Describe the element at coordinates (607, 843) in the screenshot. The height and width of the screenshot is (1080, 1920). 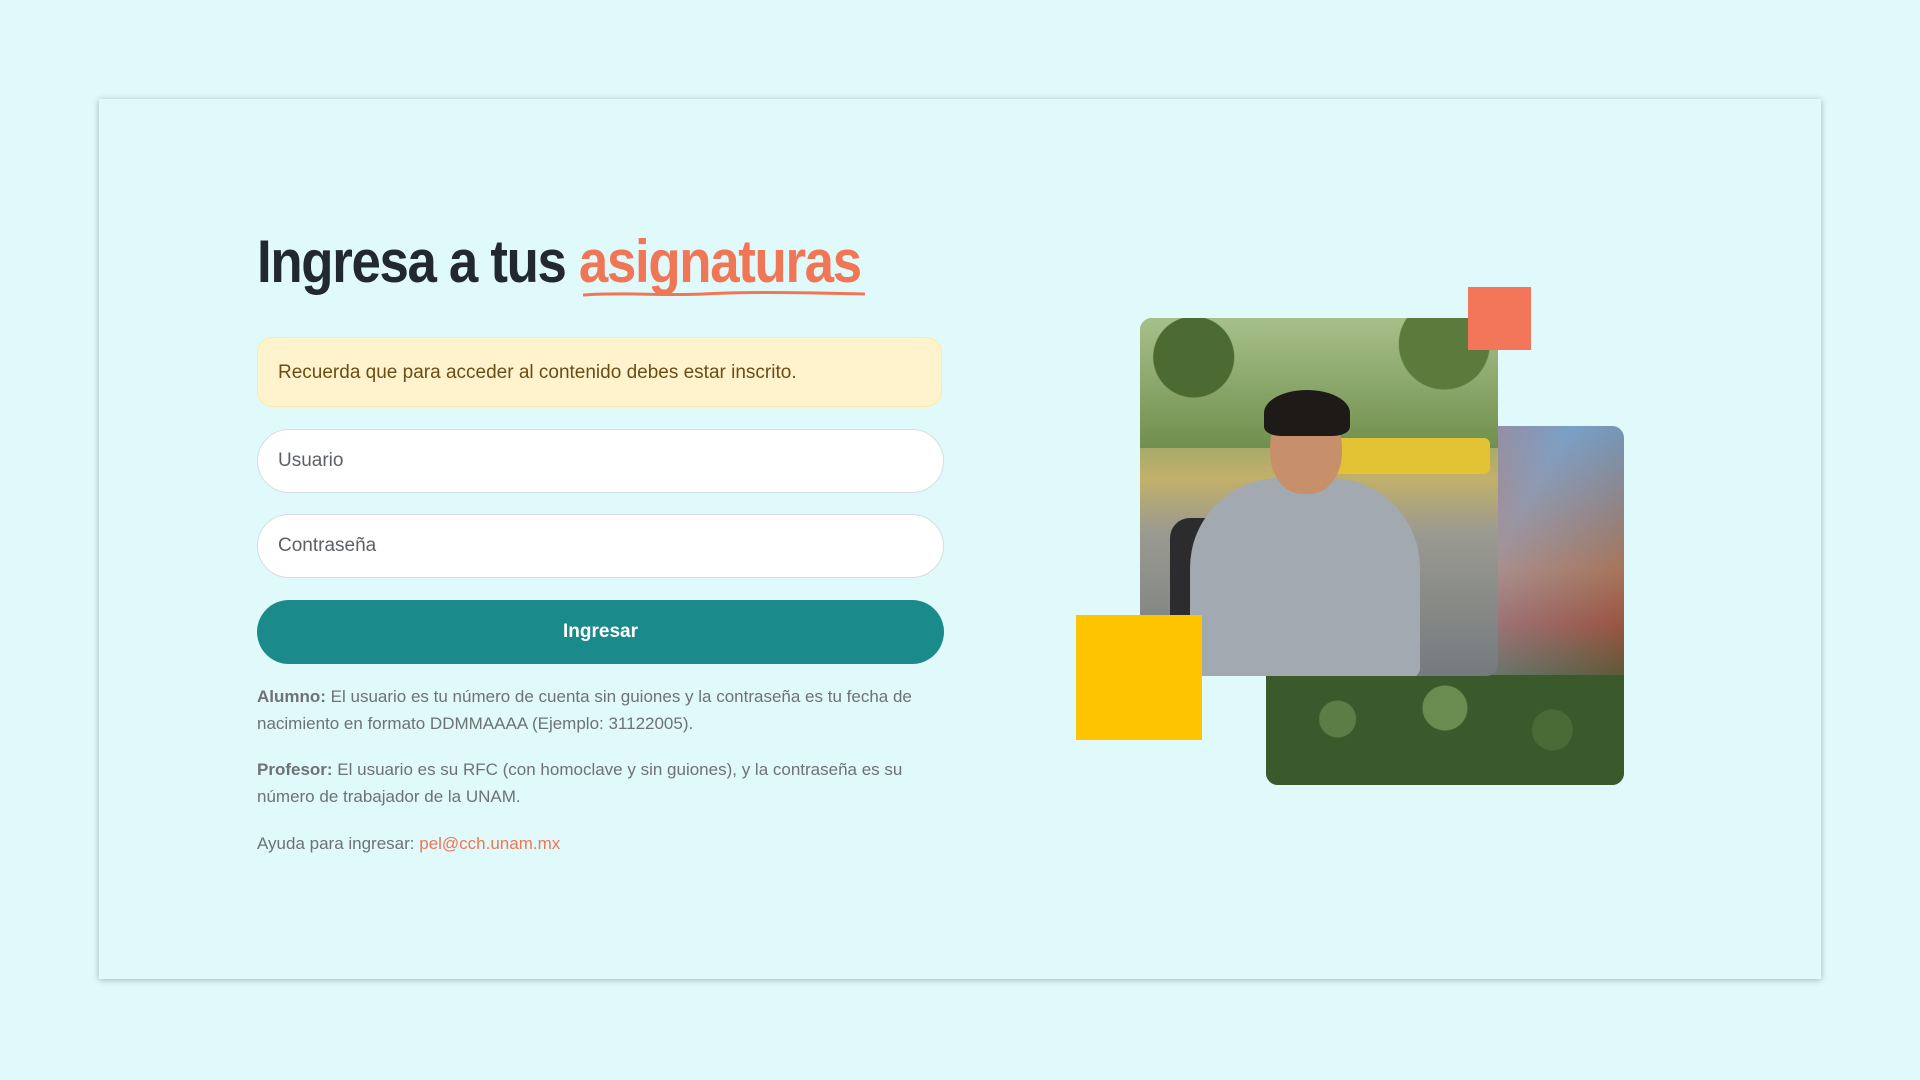
I see `help-contact: Ayuda para ingresar: pel@cch.unam.mx` at that location.